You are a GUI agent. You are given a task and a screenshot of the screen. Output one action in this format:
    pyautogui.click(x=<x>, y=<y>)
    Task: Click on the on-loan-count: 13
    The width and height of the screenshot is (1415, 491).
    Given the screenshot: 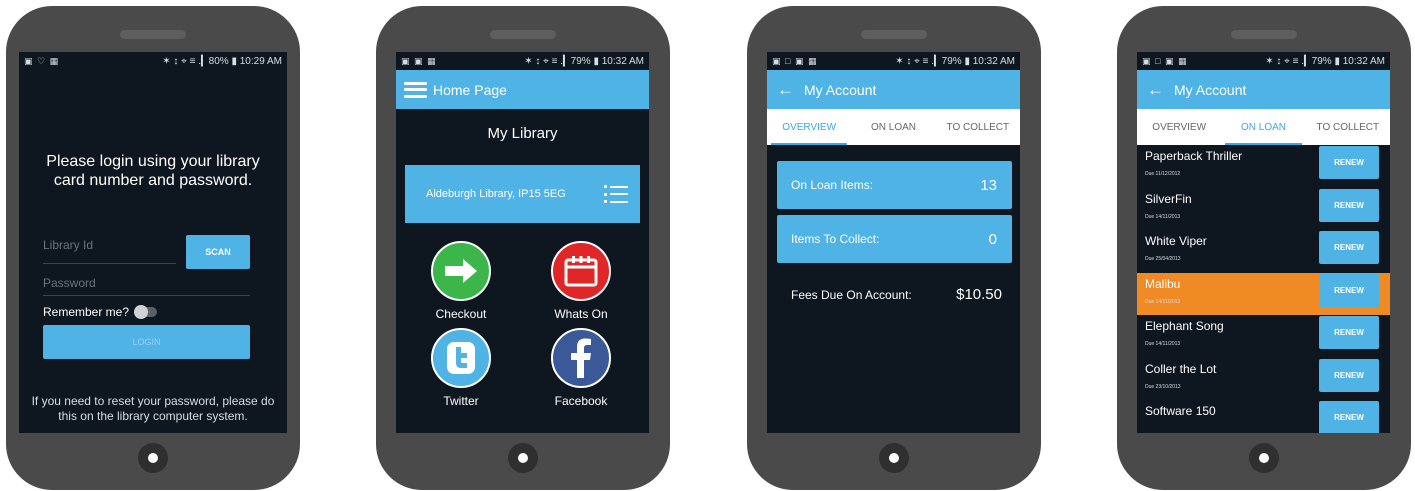 What is the action you would take?
    pyautogui.click(x=988, y=185)
    